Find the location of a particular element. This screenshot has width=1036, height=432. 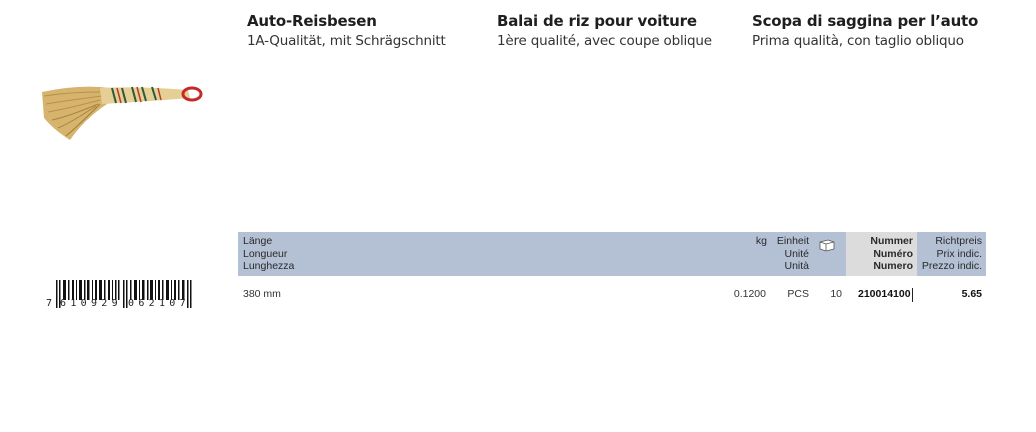

row-article-number: 210014100 is located at coordinates (884, 294).